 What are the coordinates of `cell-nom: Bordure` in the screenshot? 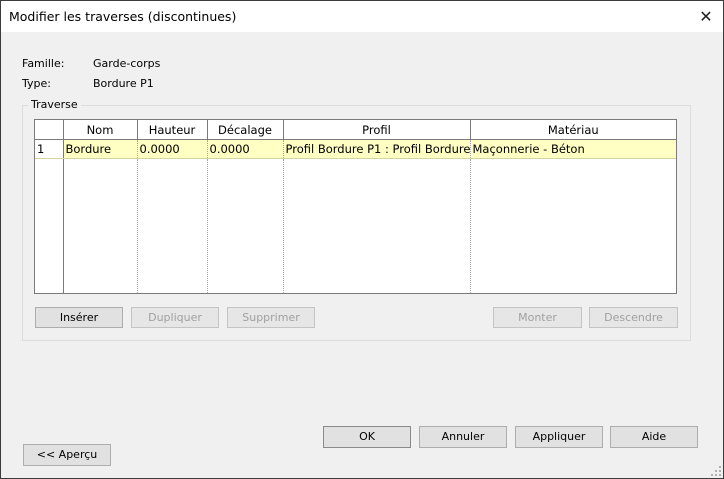 It's located at (100, 149).